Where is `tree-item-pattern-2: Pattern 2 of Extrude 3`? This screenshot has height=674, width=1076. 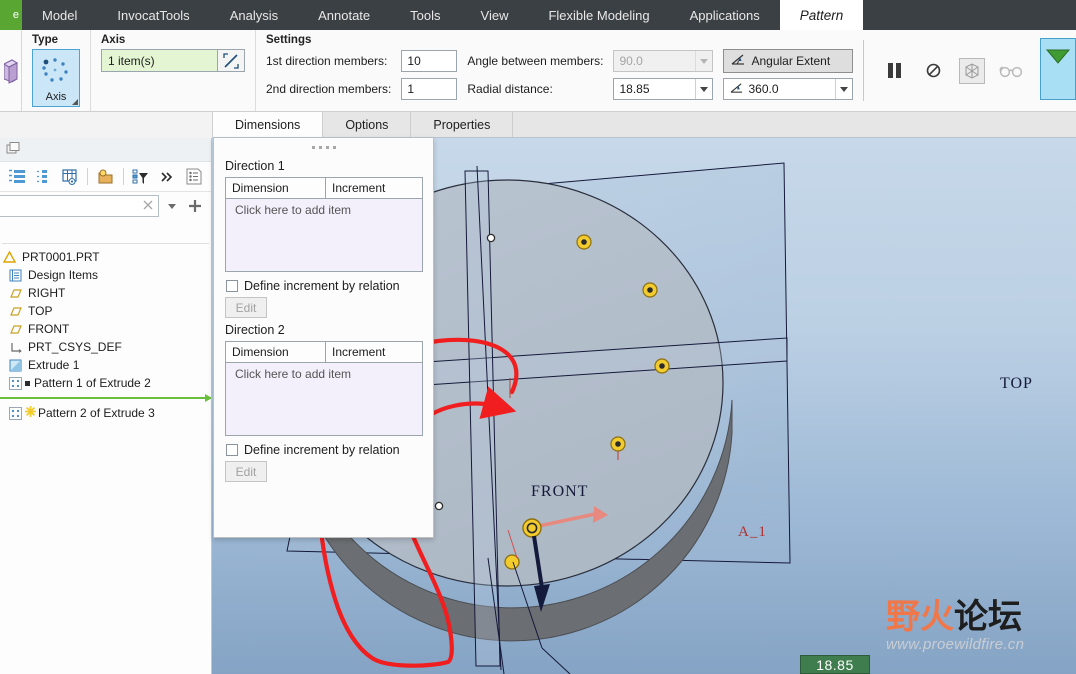
tree-item-pattern-2: Pattern 2 of Extrude 3 is located at coordinates (105, 413).